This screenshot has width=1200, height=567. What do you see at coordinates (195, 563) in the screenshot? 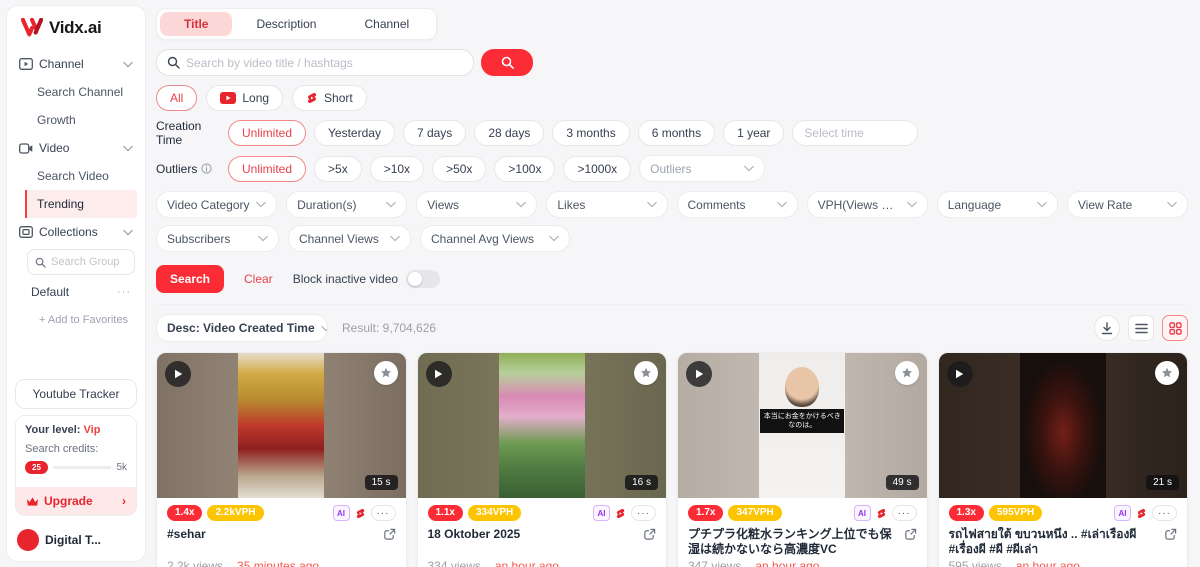
I see `view-count: 2.2k views` at bounding box center [195, 563].